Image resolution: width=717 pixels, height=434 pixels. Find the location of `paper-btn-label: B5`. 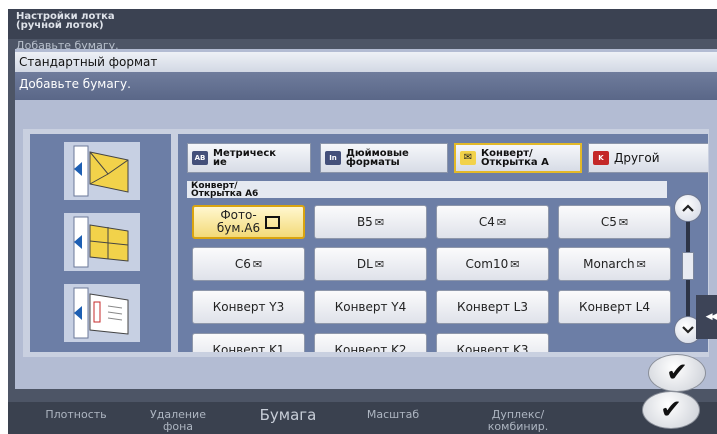

paper-btn-label: B5 is located at coordinates (364, 221).